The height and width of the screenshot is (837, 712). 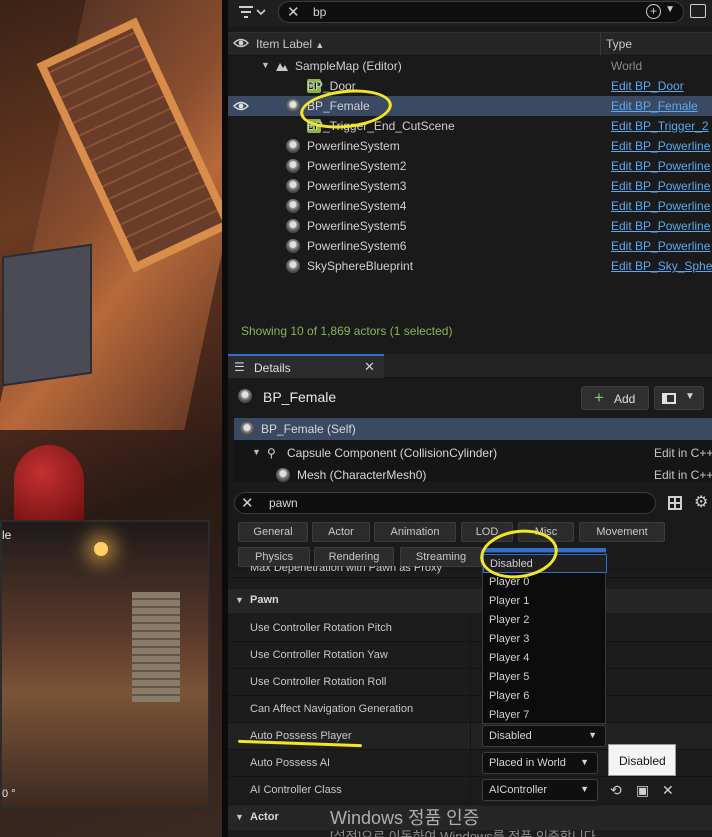 I want to click on tab-details: ☰ Details ✕, so click(x=306, y=366).